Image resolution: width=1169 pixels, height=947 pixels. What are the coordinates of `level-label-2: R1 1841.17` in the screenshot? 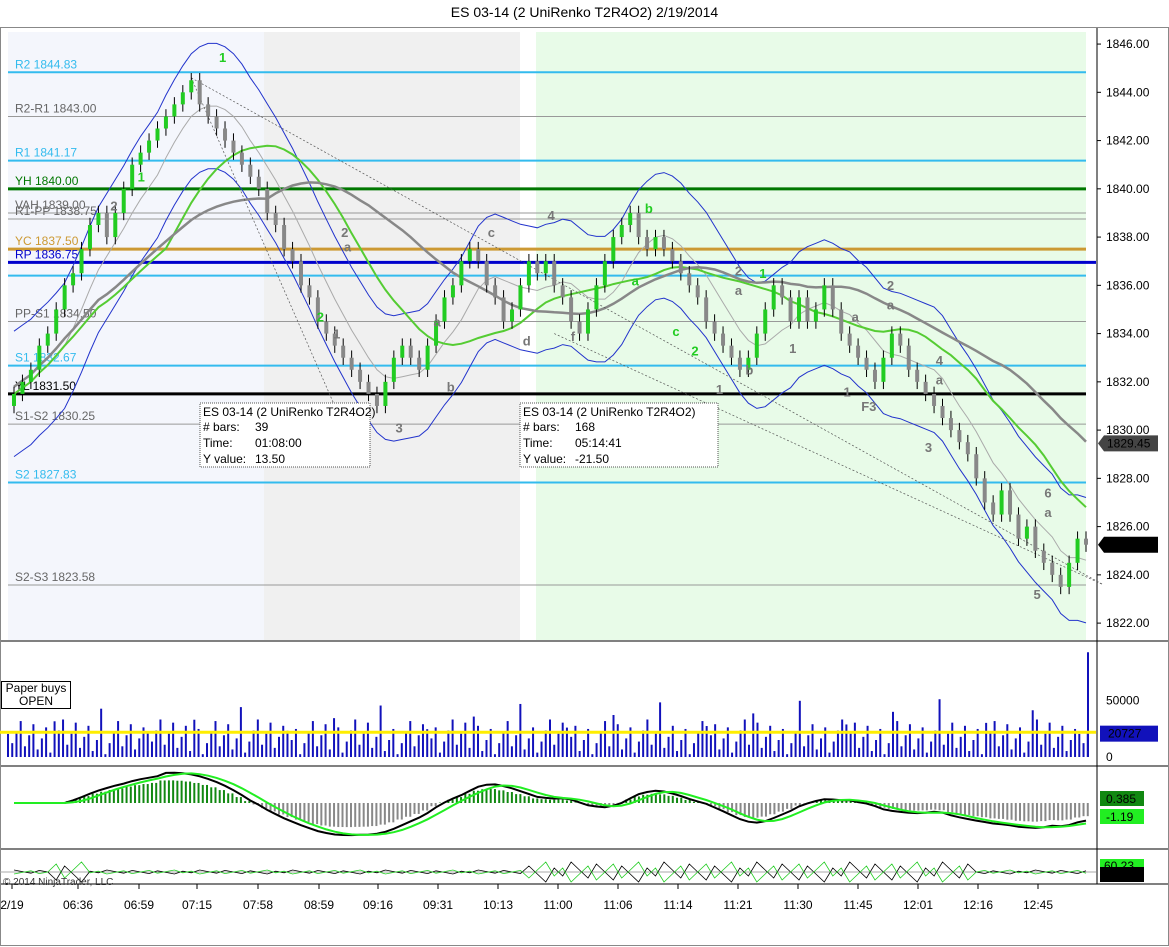 It's located at (46, 153).